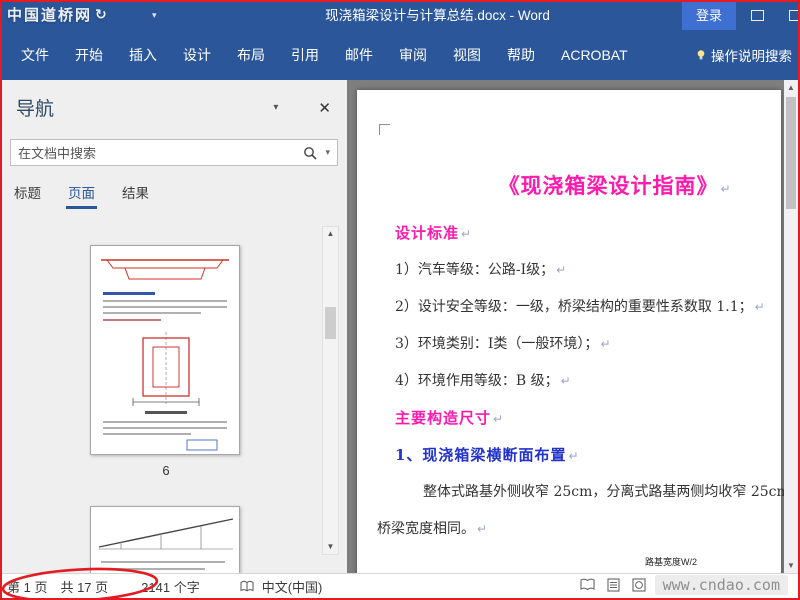 The image size is (800, 600). I want to click on tab-design: 设计, so click(197, 55).